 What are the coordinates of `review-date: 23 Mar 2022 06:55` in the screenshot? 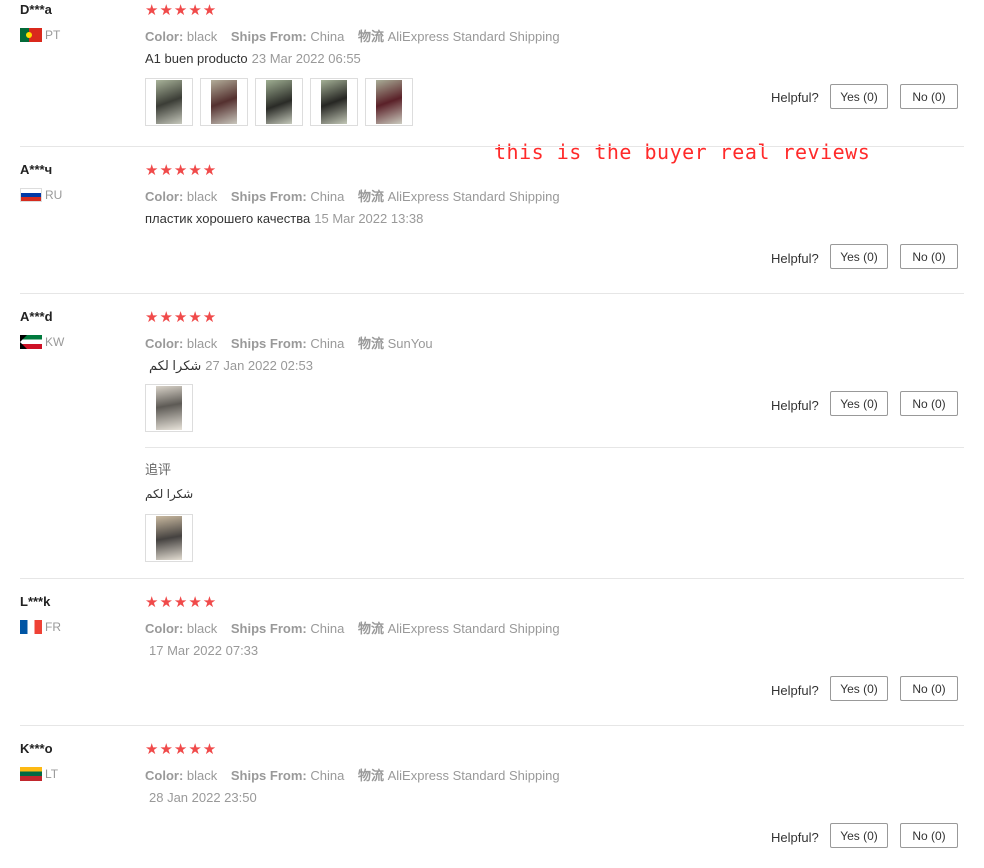 It's located at (306, 58).